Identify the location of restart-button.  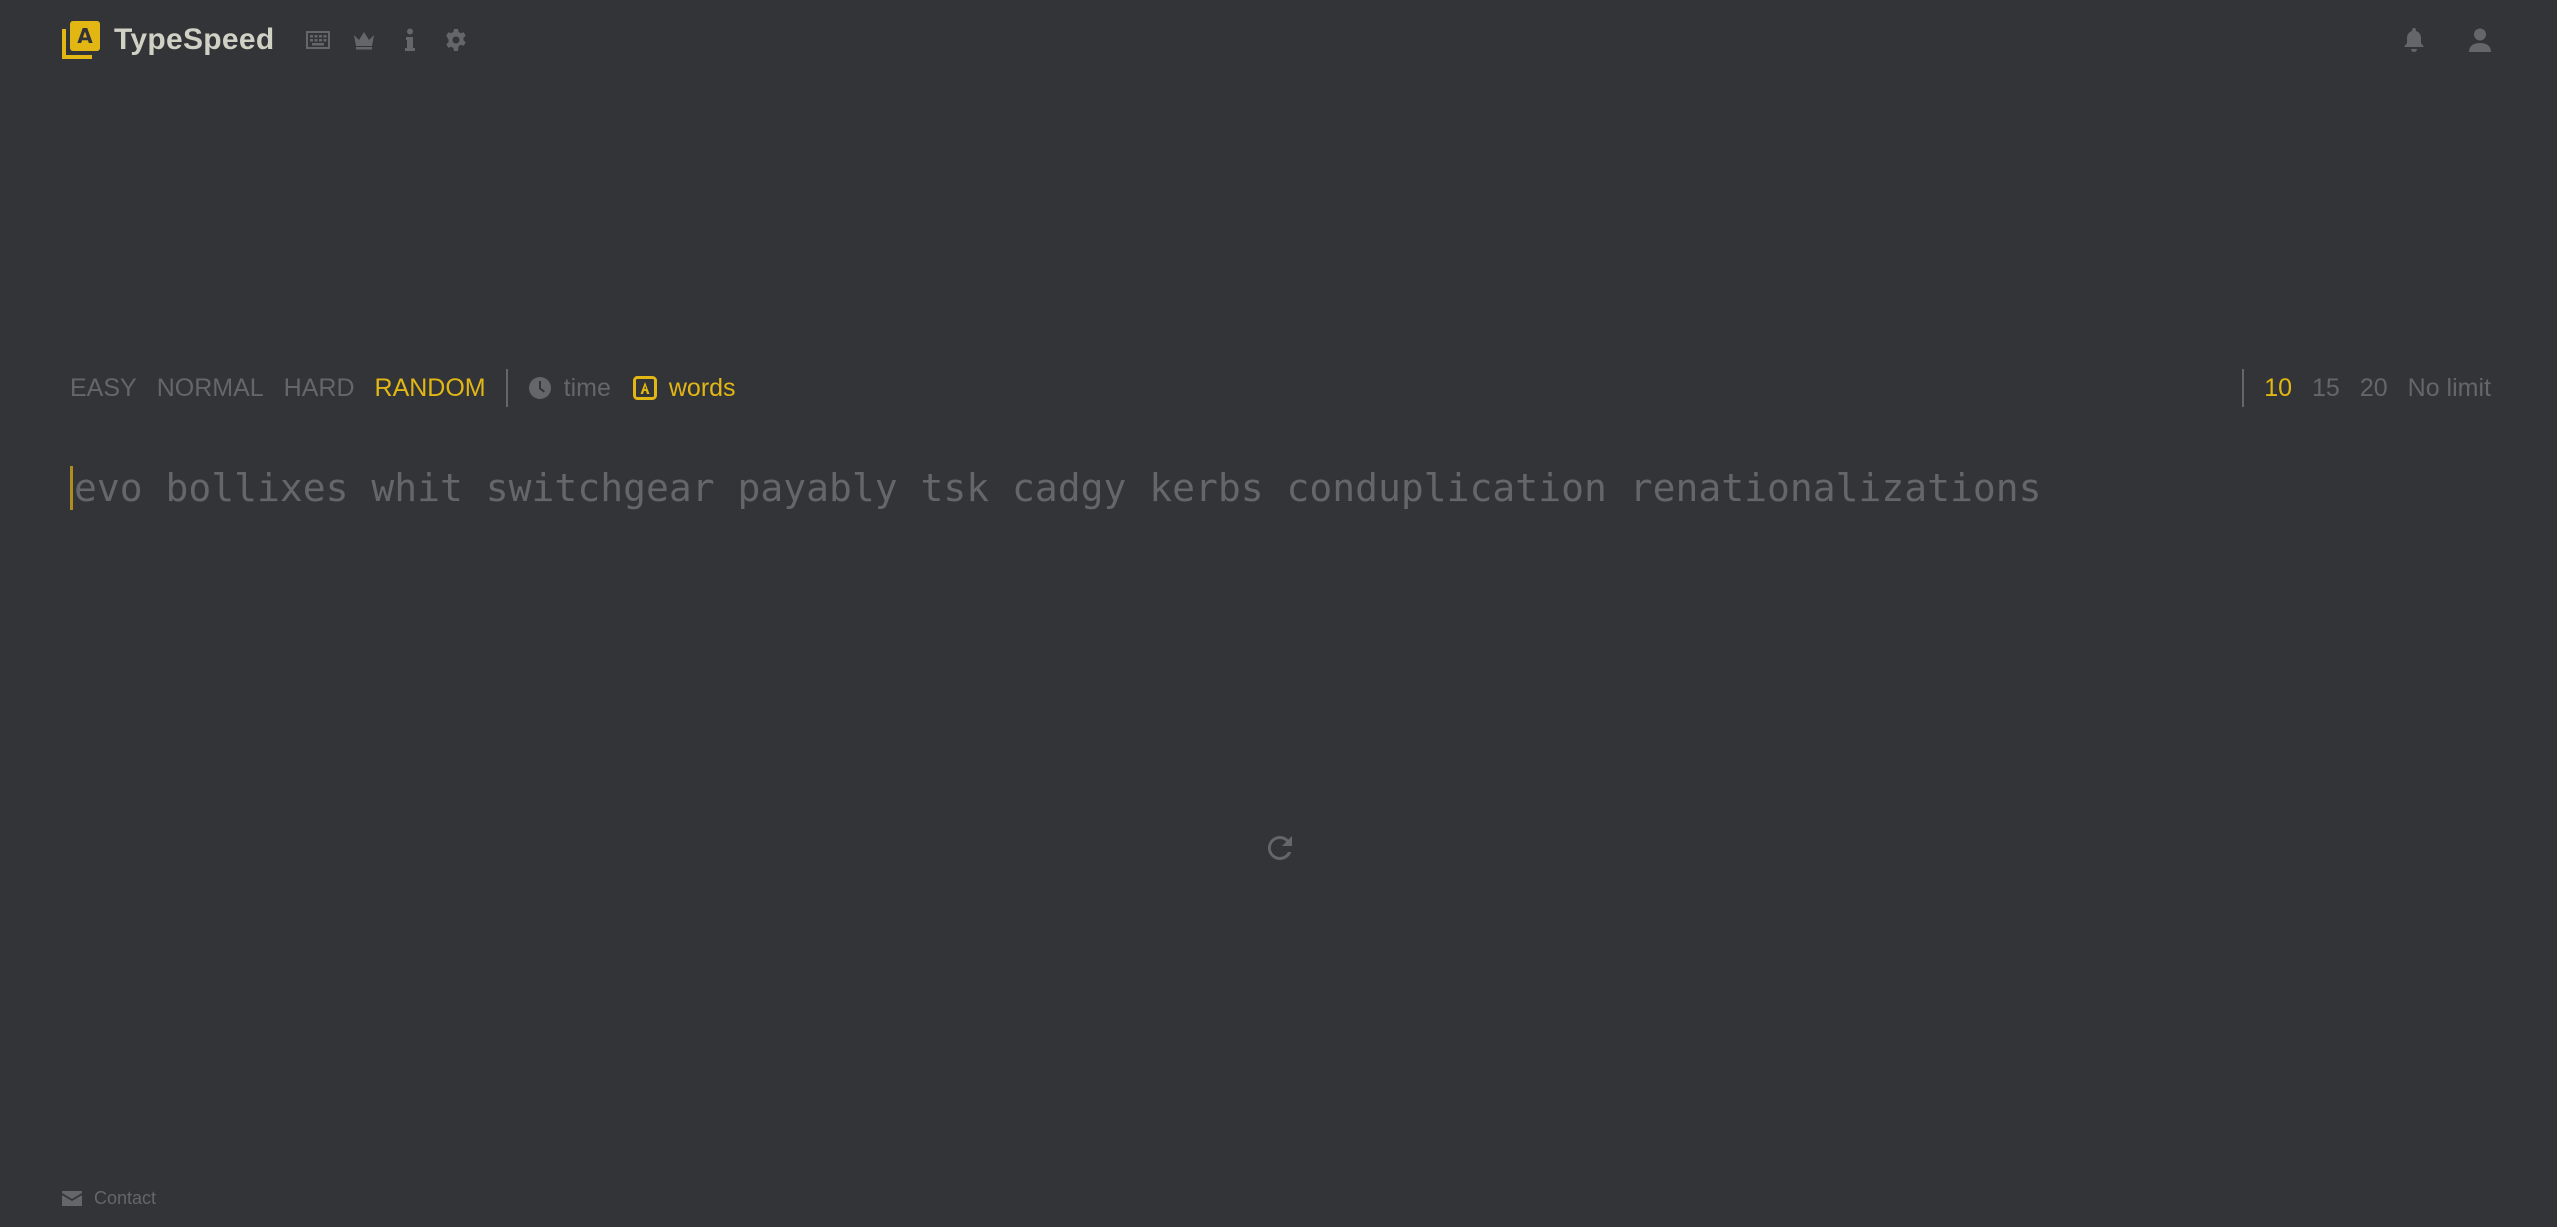
(1280, 848).